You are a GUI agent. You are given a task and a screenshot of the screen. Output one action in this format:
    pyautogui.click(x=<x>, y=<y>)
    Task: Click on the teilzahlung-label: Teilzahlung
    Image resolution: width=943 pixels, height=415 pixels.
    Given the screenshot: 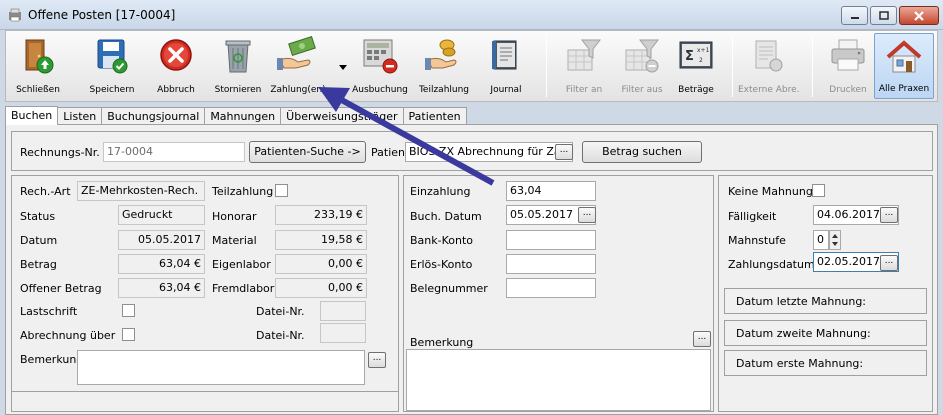 What is the action you would take?
    pyautogui.click(x=243, y=191)
    